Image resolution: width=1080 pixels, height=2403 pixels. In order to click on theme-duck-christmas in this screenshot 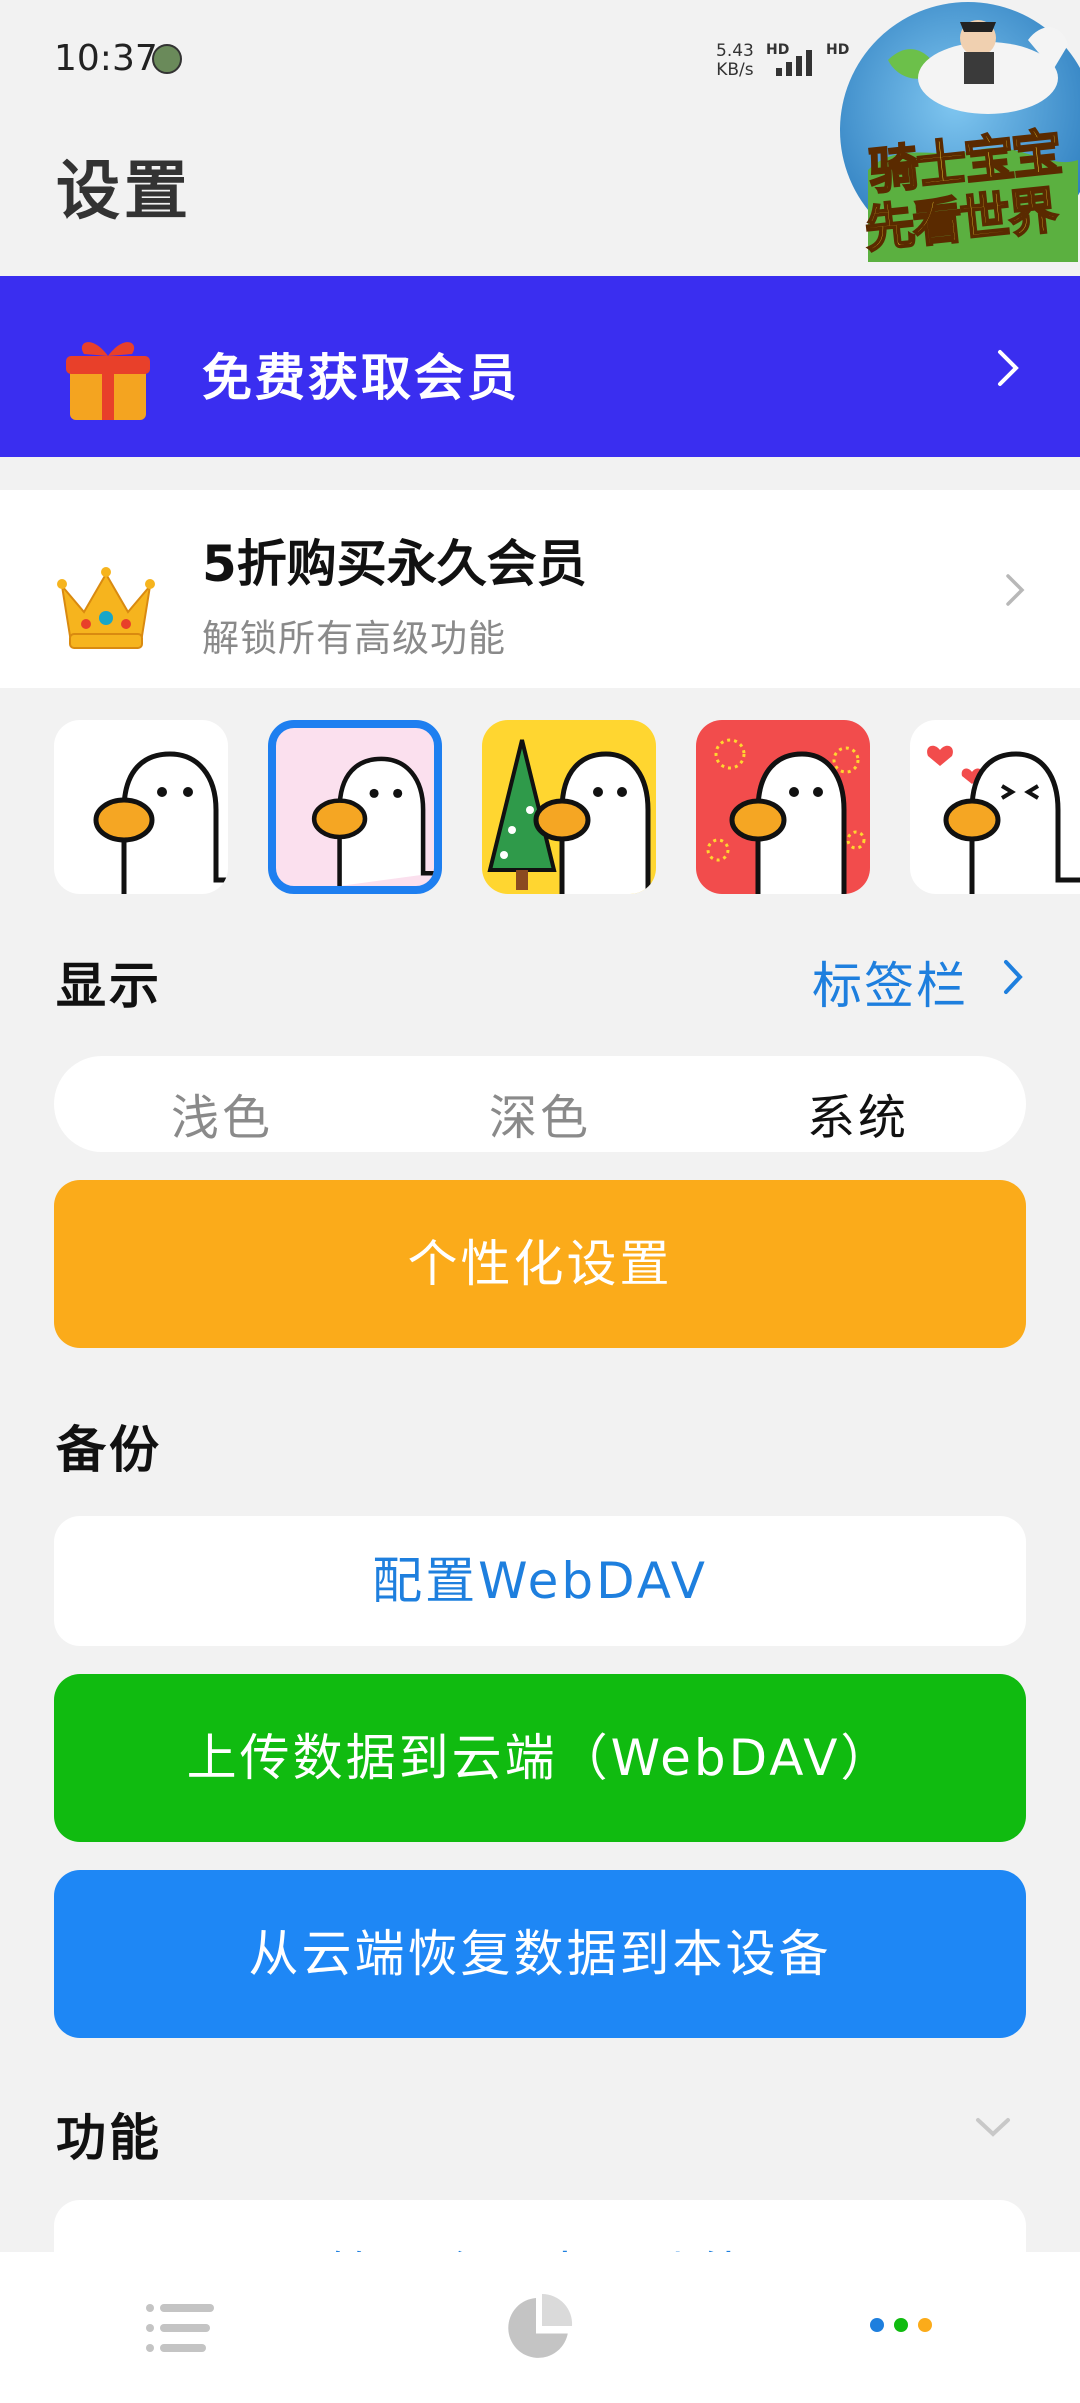, I will do `click(569, 807)`.